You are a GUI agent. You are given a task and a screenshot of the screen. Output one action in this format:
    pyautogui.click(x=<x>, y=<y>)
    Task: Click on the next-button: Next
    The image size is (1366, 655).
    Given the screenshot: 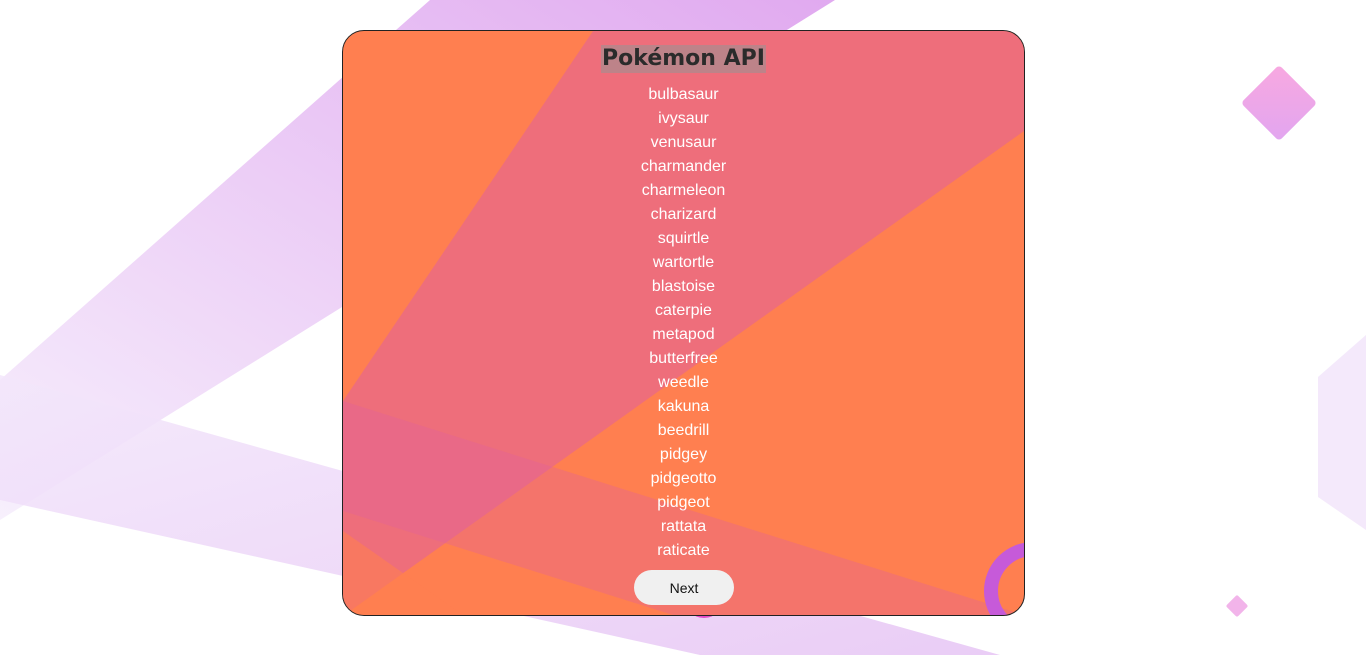 What is the action you would take?
    pyautogui.click(x=684, y=587)
    